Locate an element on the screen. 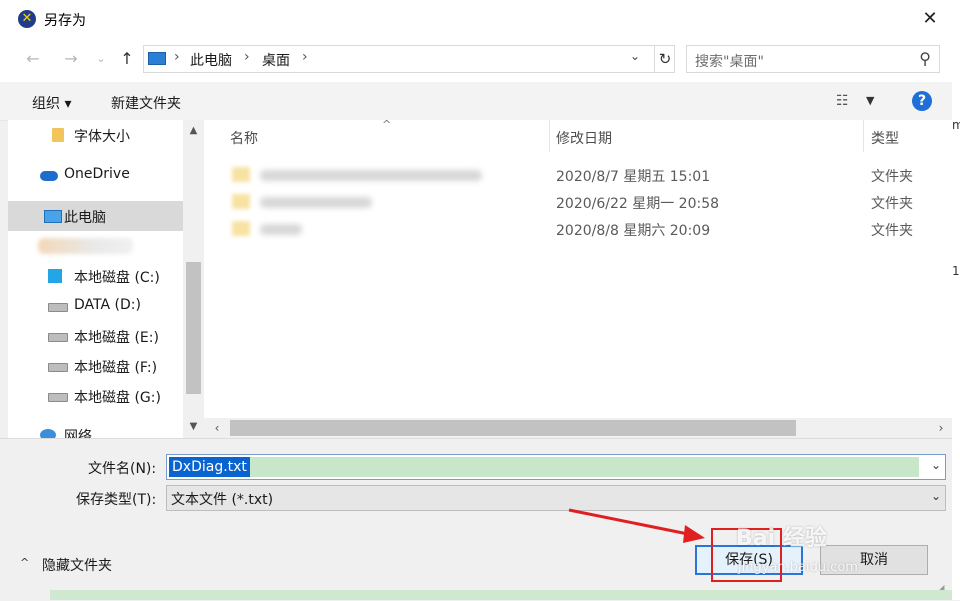 This screenshot has height=601, width=960. help-icon: ? is located at coordinates (922, 101).